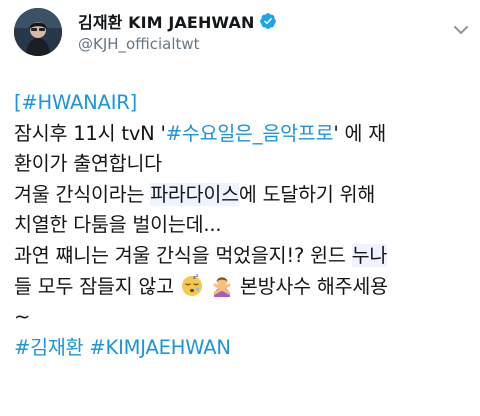 This screenshot has height=416, width=480. Describe the element at coordinates (369, 255) in the screenshot. I see `highlighted-text: 누나` at that location.